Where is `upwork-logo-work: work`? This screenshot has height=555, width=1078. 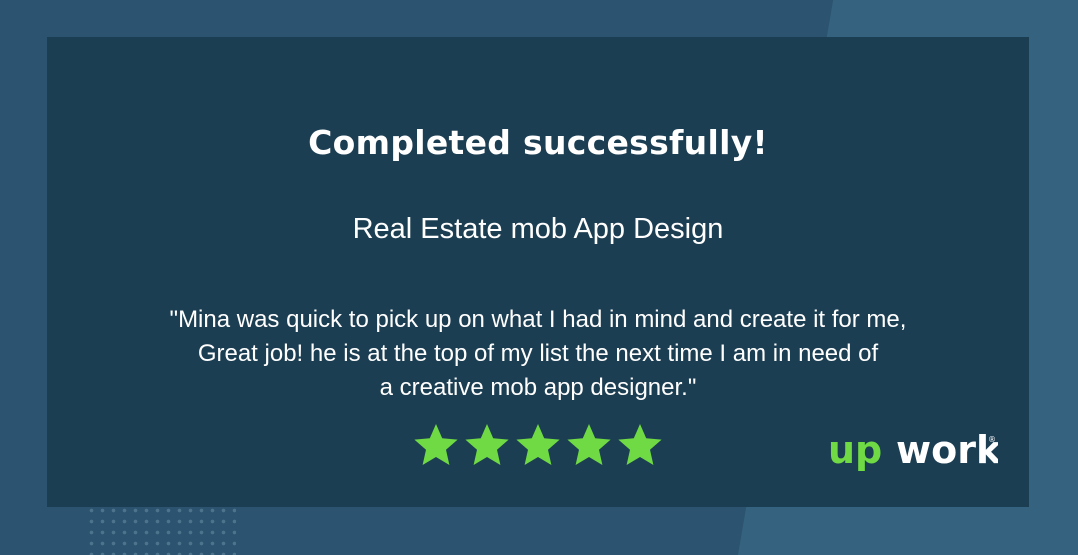
upwork-logo-work: work is located at coordinates (947, 450).